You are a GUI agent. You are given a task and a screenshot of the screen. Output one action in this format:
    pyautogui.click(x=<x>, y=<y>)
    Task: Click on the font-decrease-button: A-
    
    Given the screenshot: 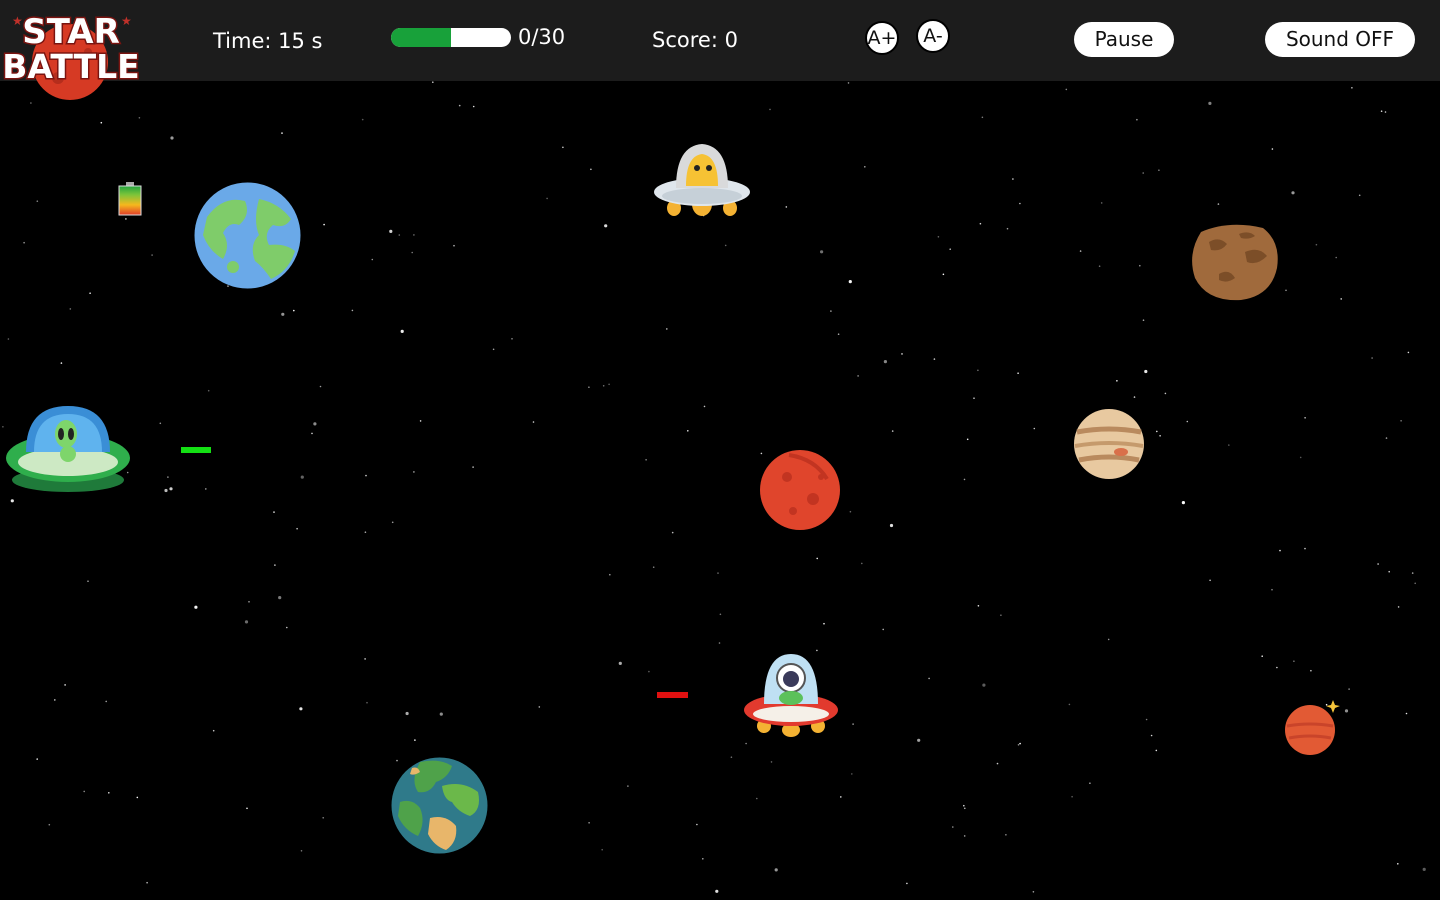 What is the action you would take?
    pyautogui.click(x=933, y=36)
    